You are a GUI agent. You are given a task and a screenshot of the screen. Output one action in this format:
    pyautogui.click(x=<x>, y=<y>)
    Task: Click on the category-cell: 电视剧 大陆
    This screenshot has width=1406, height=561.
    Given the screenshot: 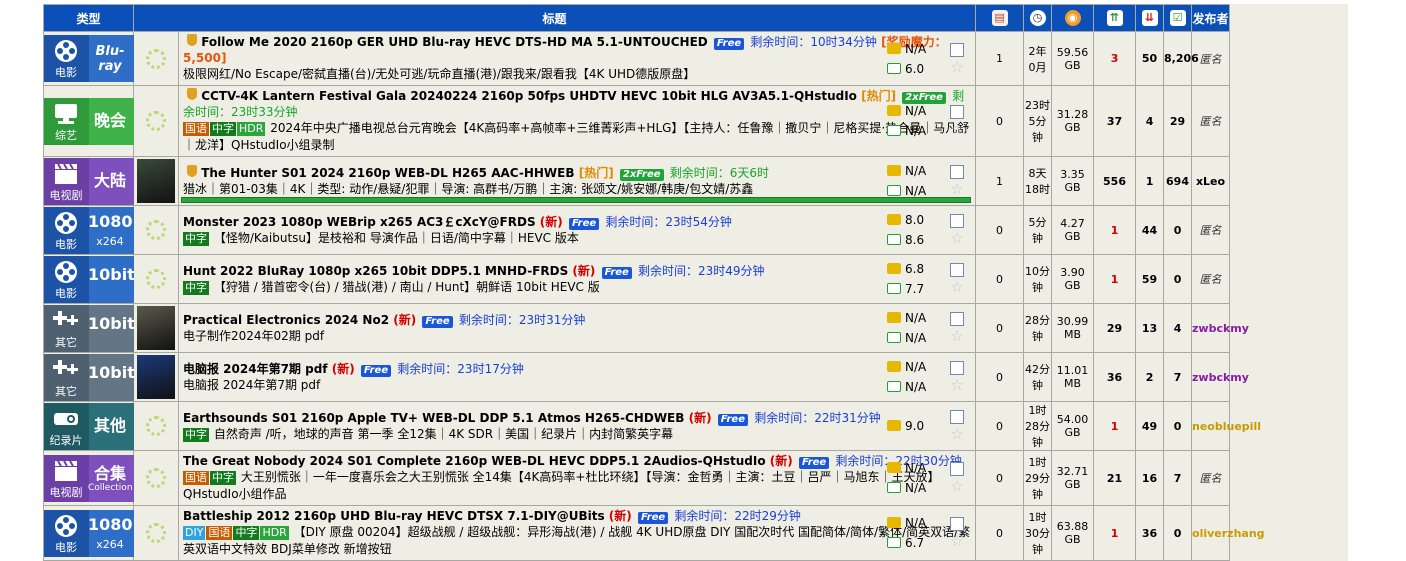 What is the action you would take?
    pyautogui.click(x=88, y=181)
    